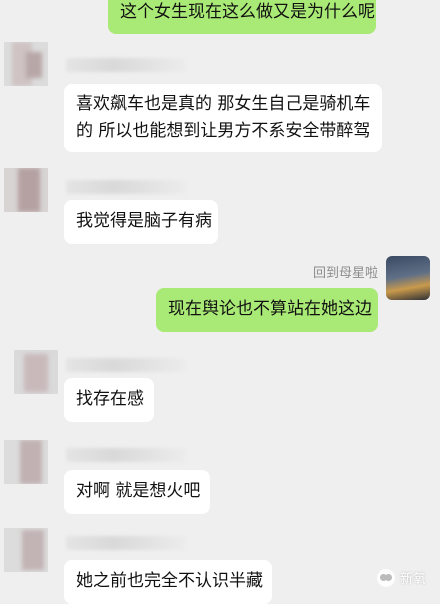  I want to click on message-text: 对啊 就是想火吧, so click(138, 491).